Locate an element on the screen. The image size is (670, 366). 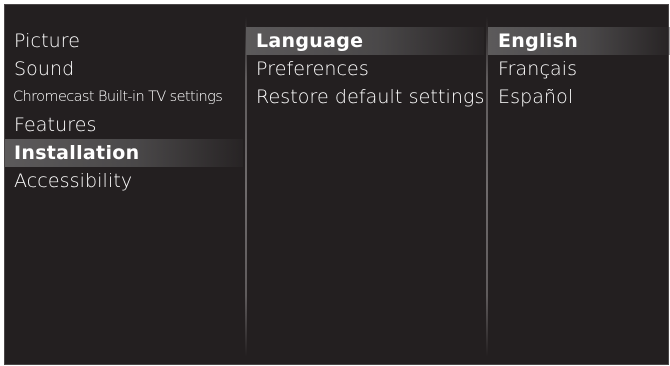
menu-item-chromecast-settings: Chromecast Built-in TV settings is located at coordinates (124, 97).